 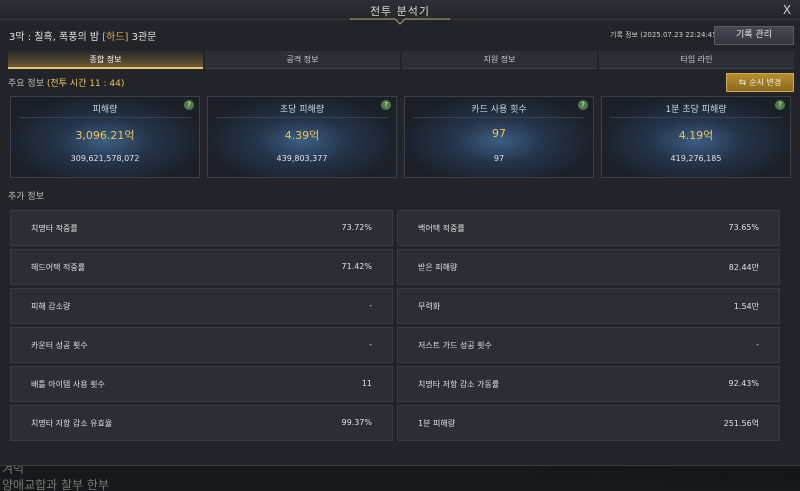 I want to click on stat-value: 251.56억, so click(x=741, y=423).